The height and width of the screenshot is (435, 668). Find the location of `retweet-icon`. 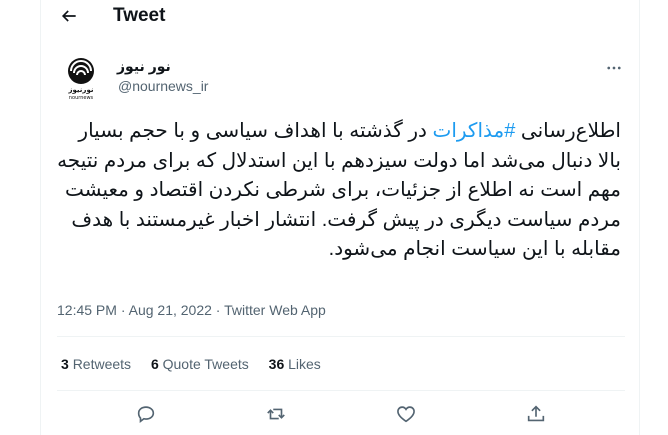

retweet-icon is located at coordinates (276, 414).